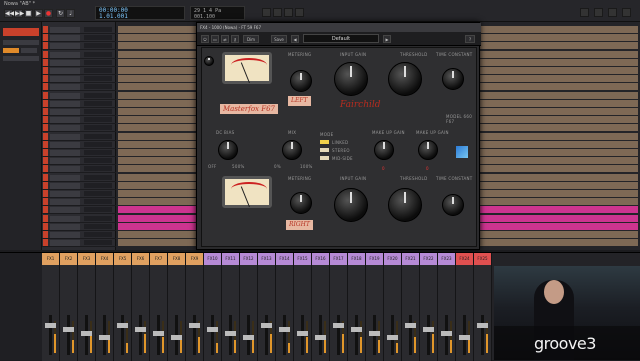 This screenshot has width=640, height=361. Describe the element at coordinates (464, 259) in the screenshot. I see `channel-name-header: FX24` at that location.